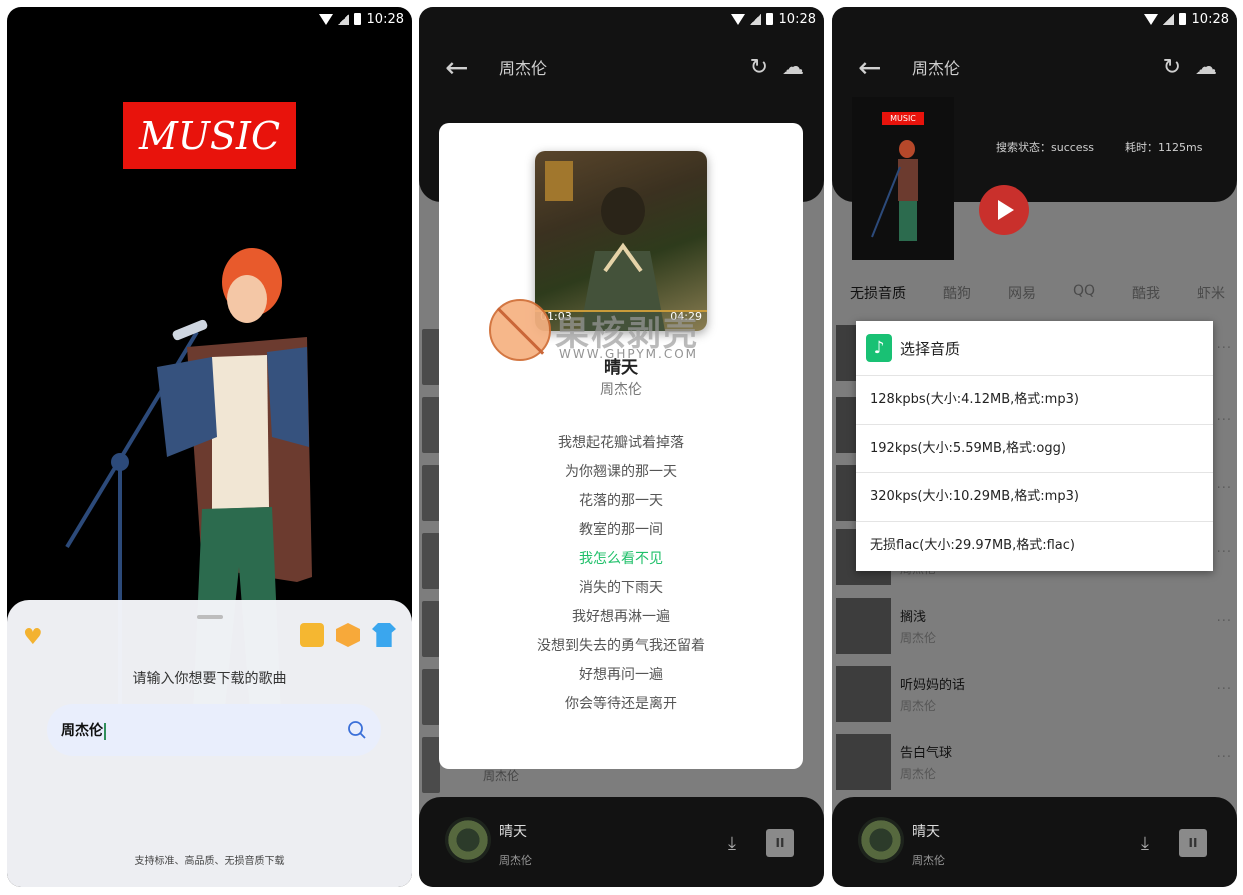  I want to click on top-bar: ← 周杰伦 ↻ ☁, so click(1034, 67).